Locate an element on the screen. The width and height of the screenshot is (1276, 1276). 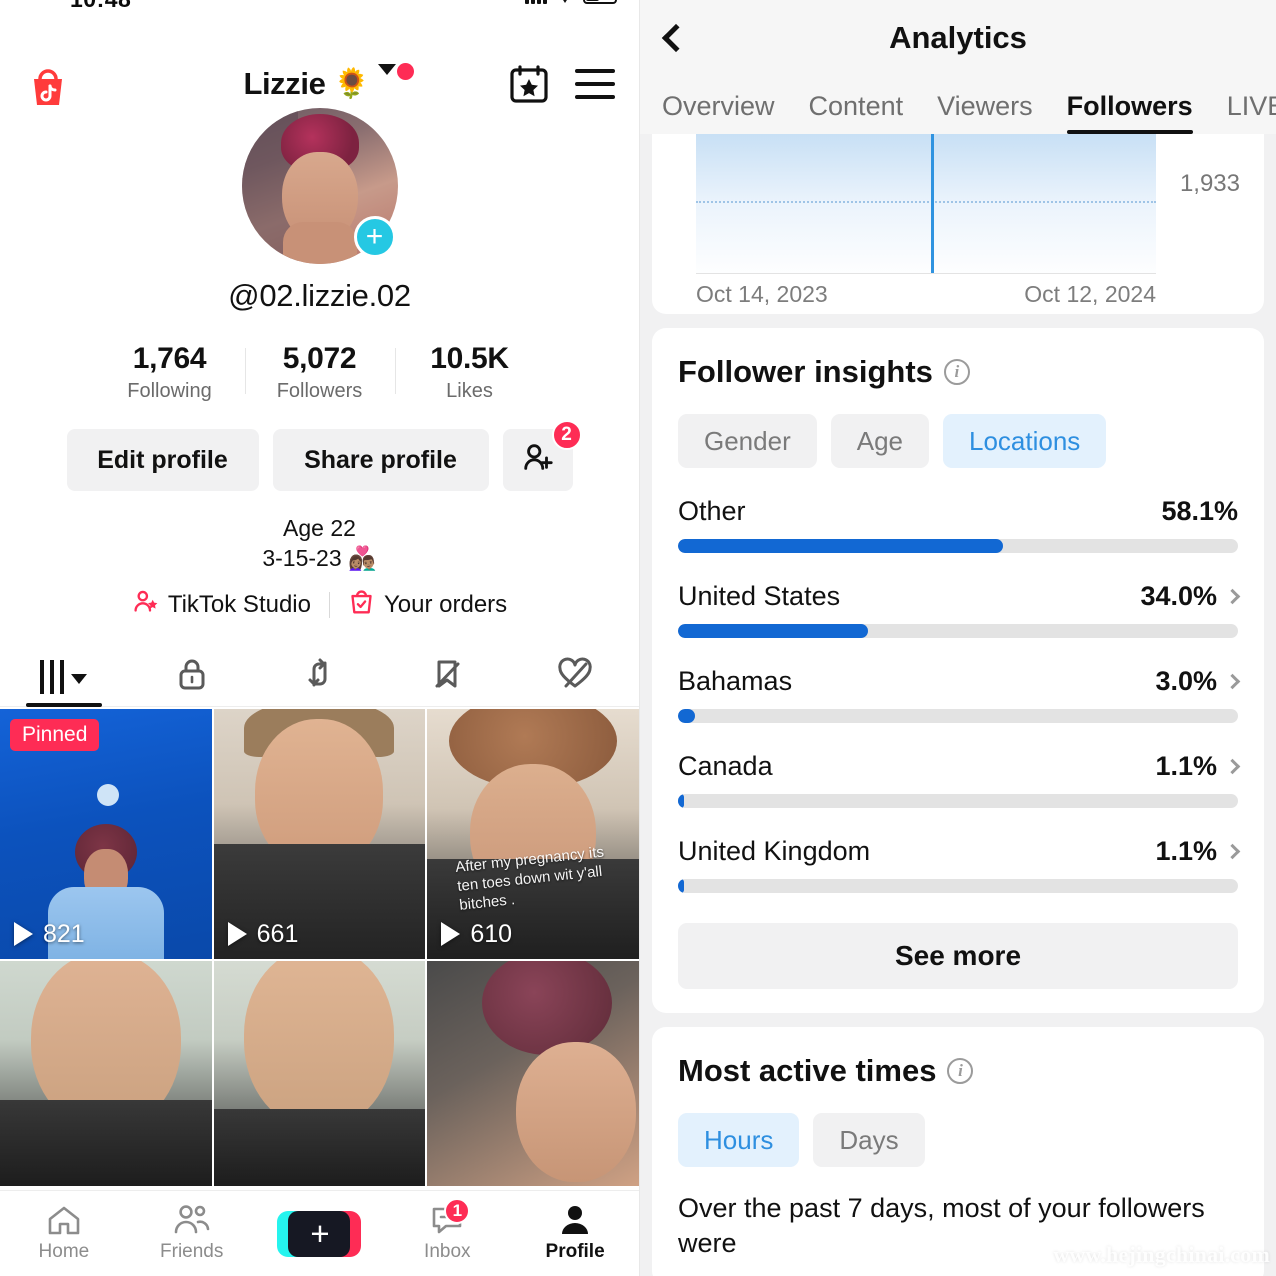
add-friend-badge: 2 is located at coordinates (566, 435).